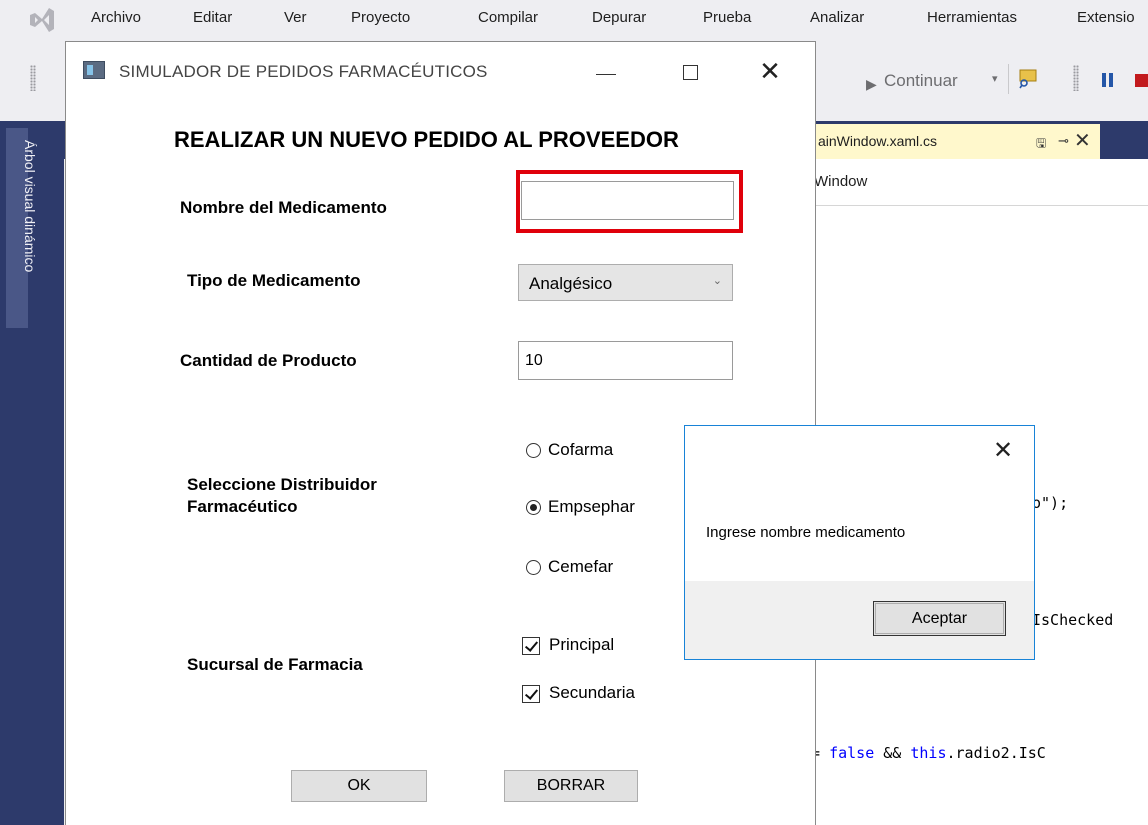  Describe the element at coordinates (282, 496) in the screenshot. I see `distributor-label: Seleccione Distribuidor Farmacéutico` at that location.